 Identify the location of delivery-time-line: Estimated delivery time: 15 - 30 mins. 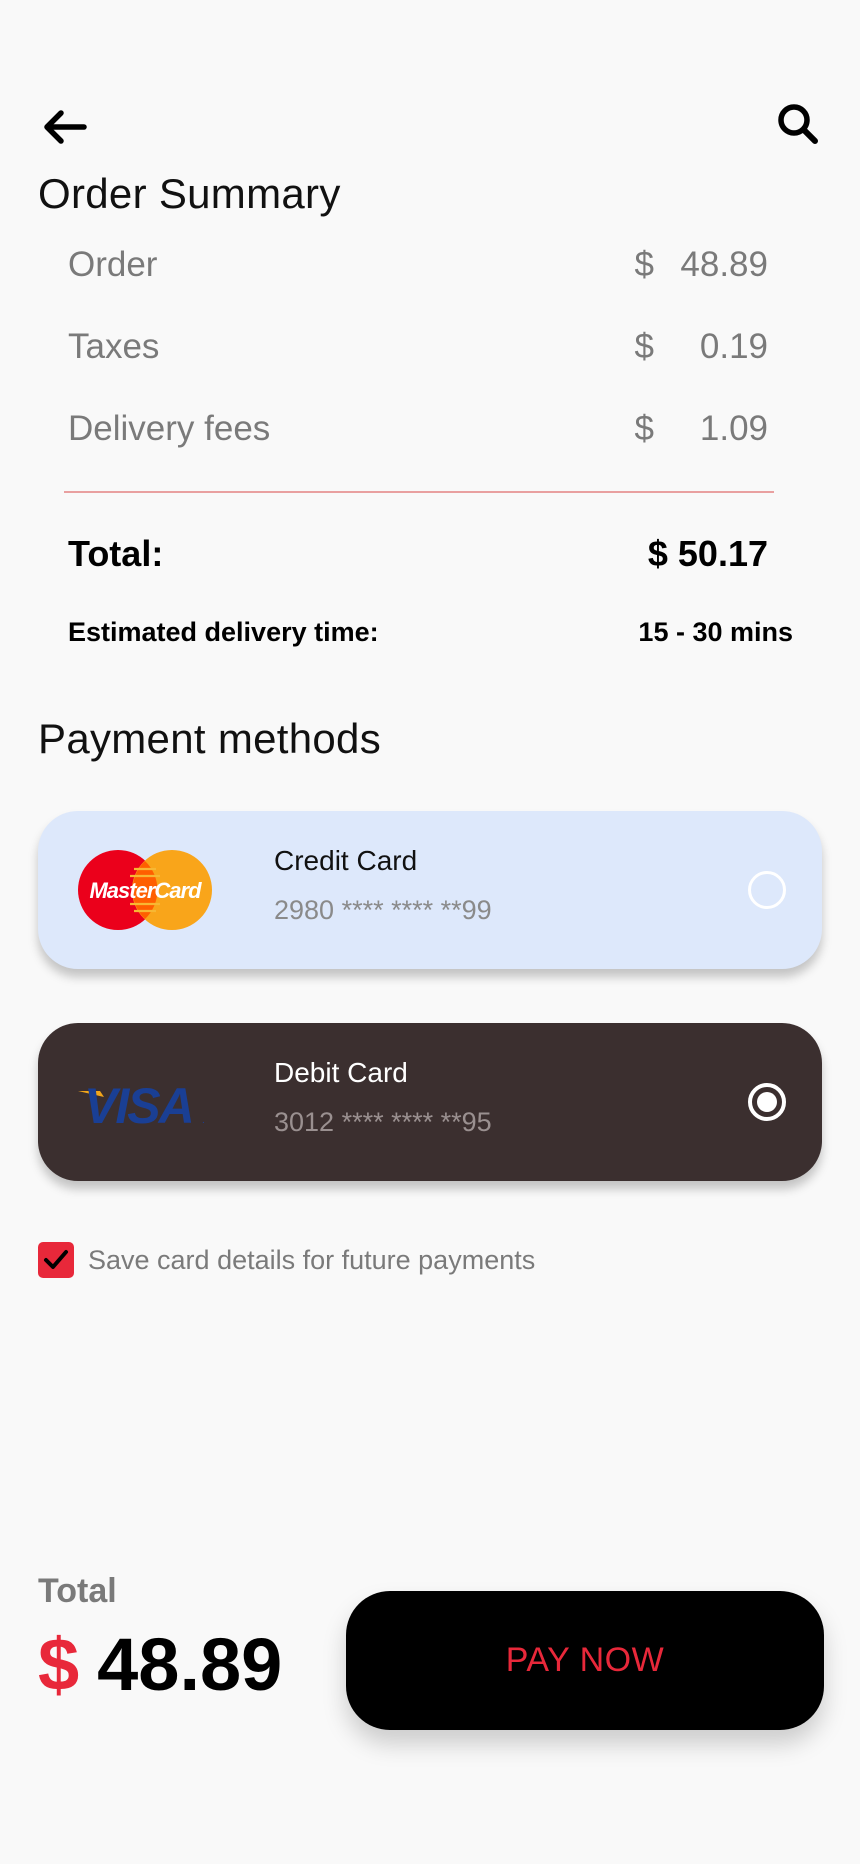
(430, 632).